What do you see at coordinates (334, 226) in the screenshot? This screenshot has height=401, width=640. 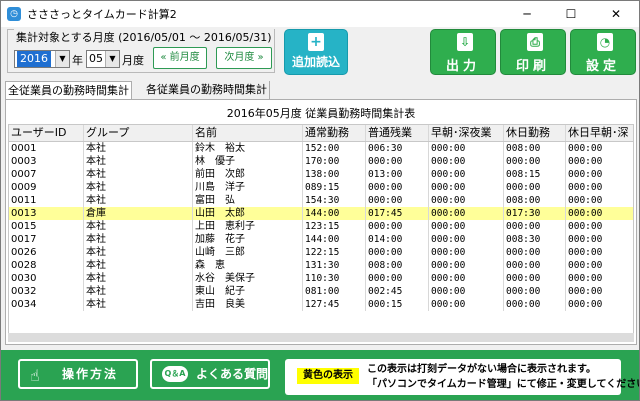 I see `table-cell: 123:15` at bounding box center [334, 226].